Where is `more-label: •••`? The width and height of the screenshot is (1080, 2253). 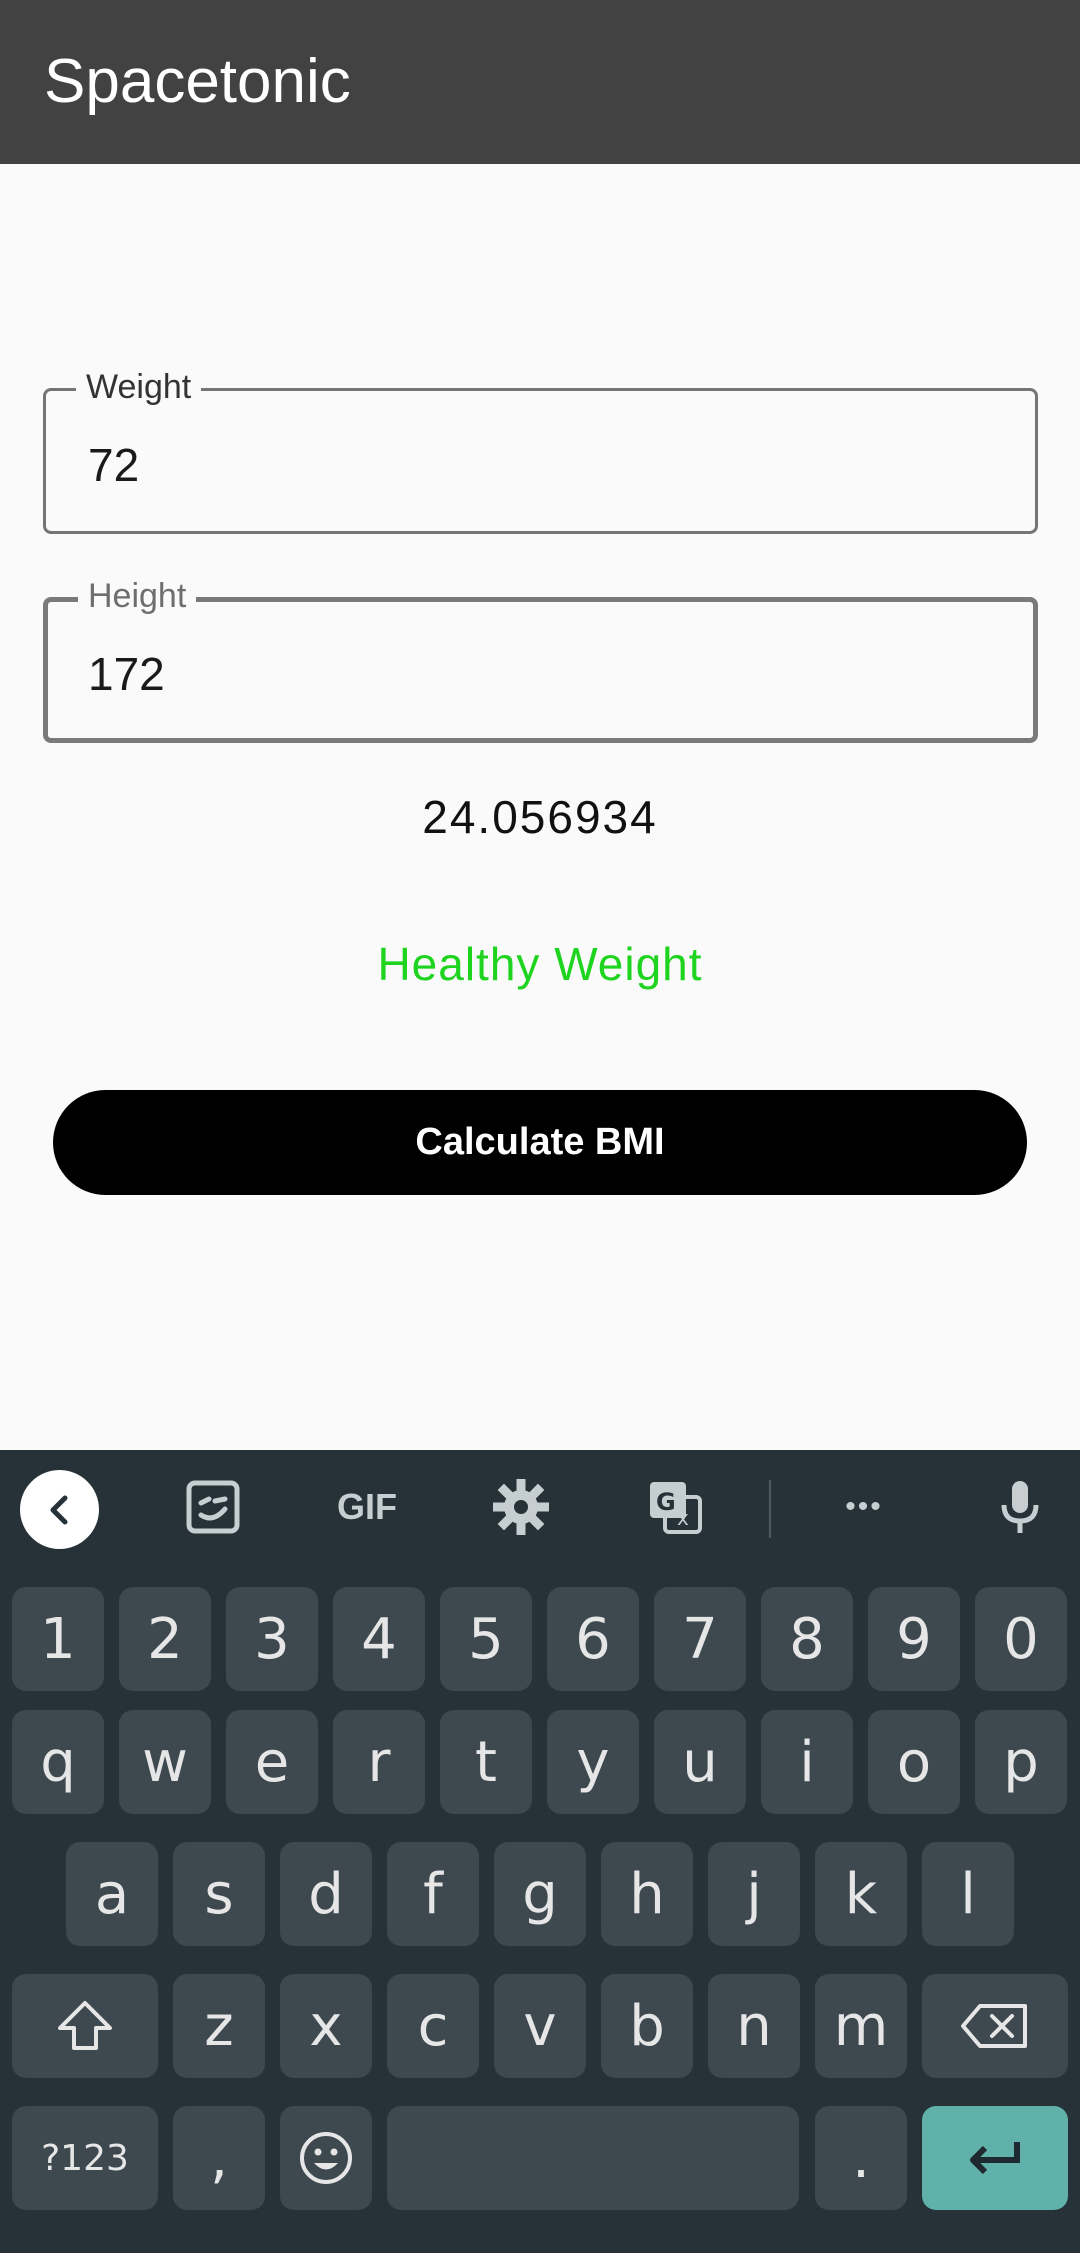 more-label: ••• is located at coordinates (864, 1506).